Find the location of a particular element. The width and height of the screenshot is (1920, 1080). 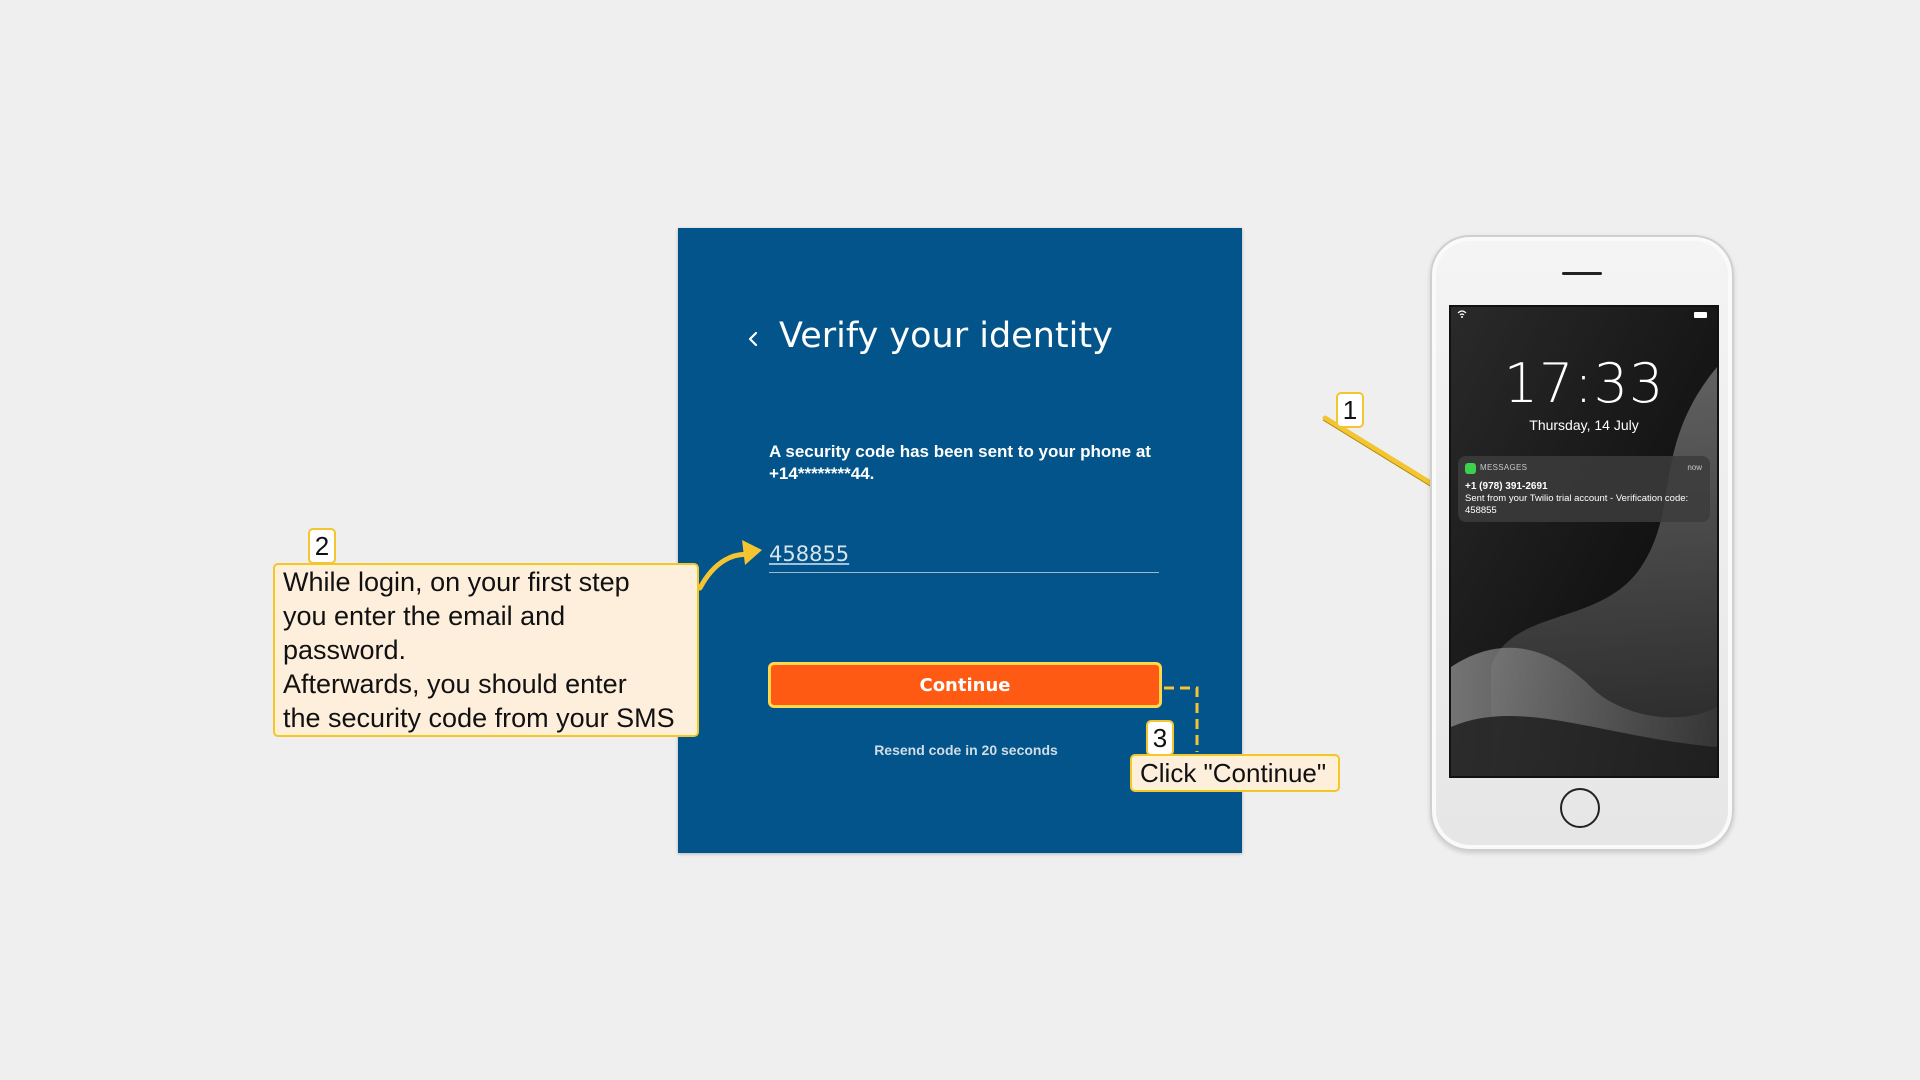

lock-screen-date: Thursday, 14 July is located at coordinates (1584, 425).